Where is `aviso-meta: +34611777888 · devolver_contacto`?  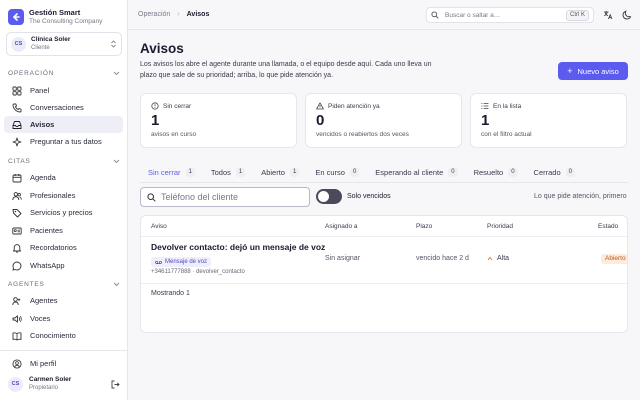
aviso-meta: +34611777888 · devolver_contacto is located at coordinates (198, 272).